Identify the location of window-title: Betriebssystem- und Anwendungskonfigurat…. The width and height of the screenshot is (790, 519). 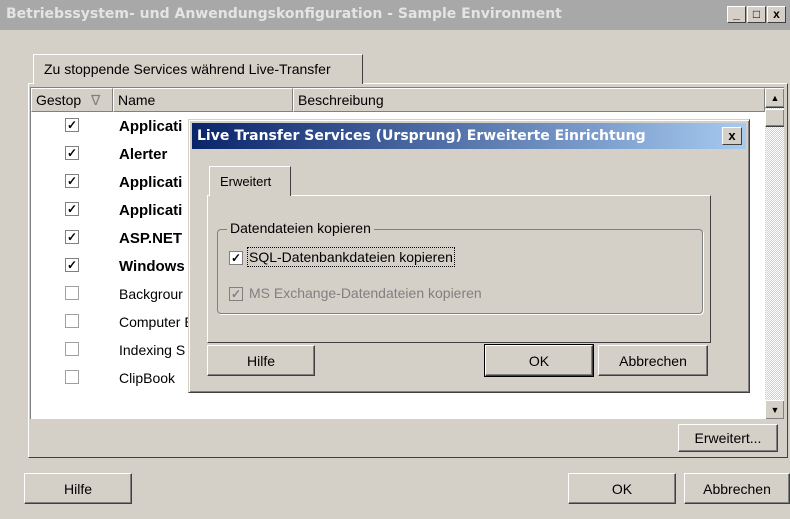
(284, 14).